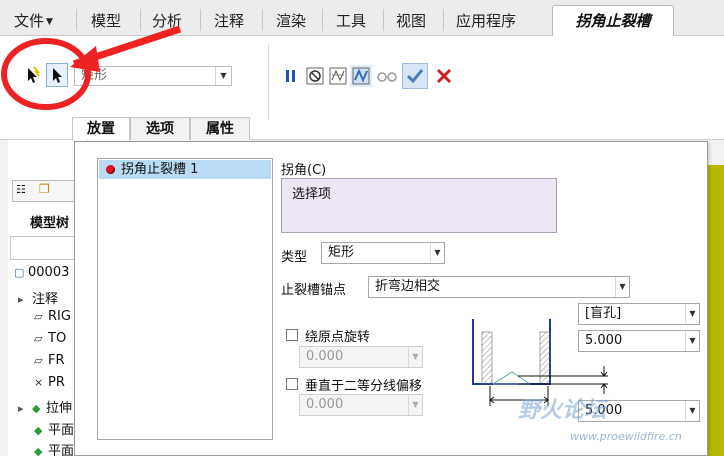 This screenshot has height=456, width=724. I want to click on depth-type-select: [盲孔] ▼, so click(639, 314).